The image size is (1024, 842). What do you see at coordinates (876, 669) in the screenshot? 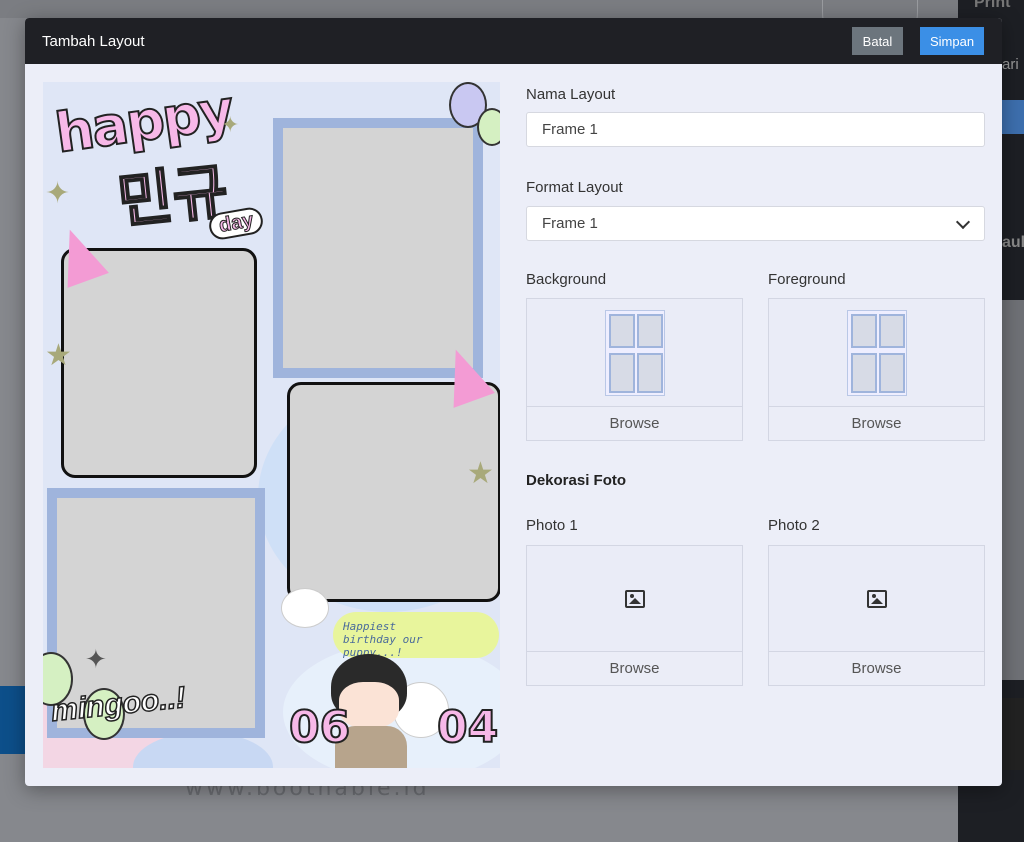
I see `photo-2-browse-button: Browse` at bounding box center [876, 669].